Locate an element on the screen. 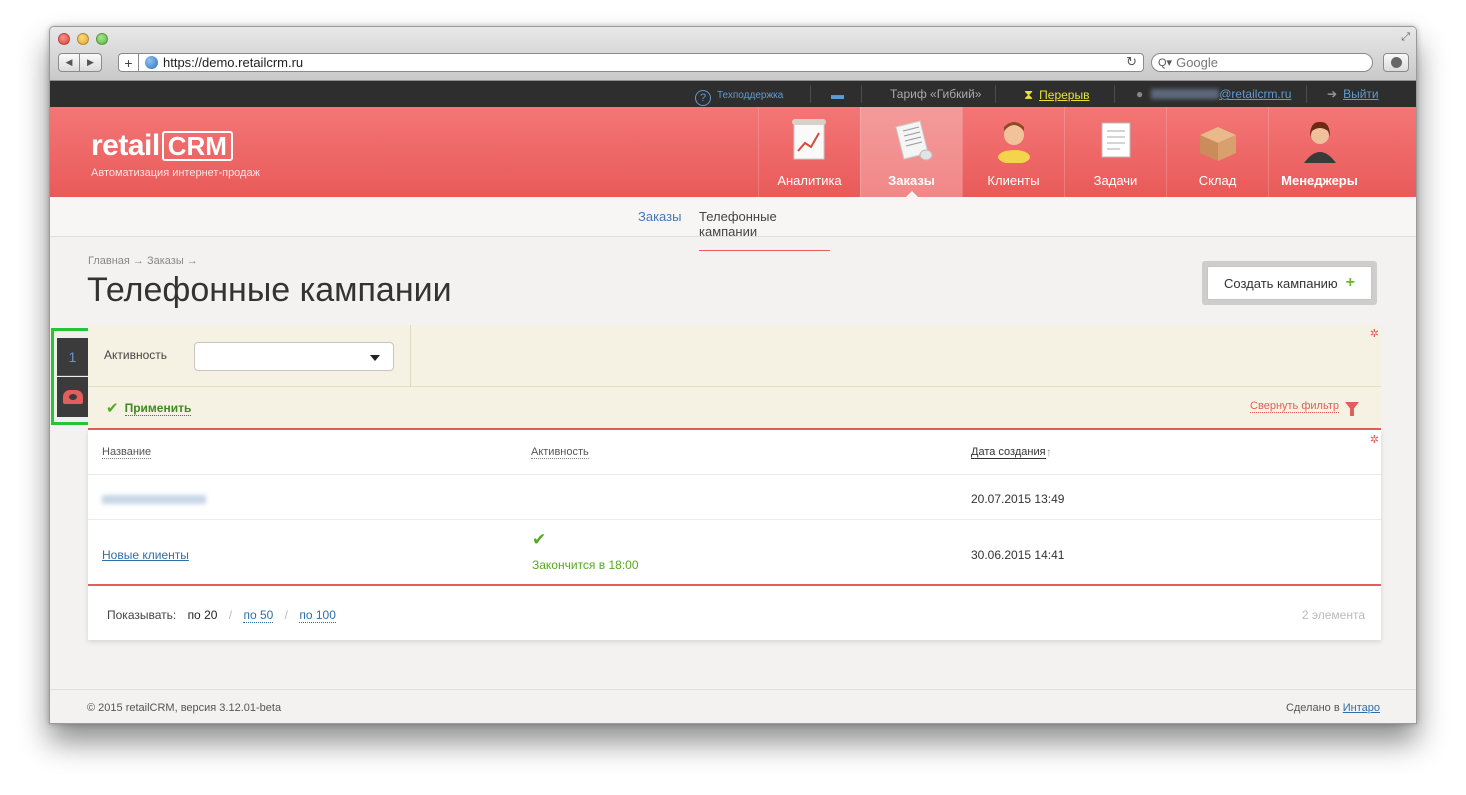 Image resolution: width=1466 pixels, height=795 pixels. intaro-link: Интаро is located at coordinates (1361, 708).